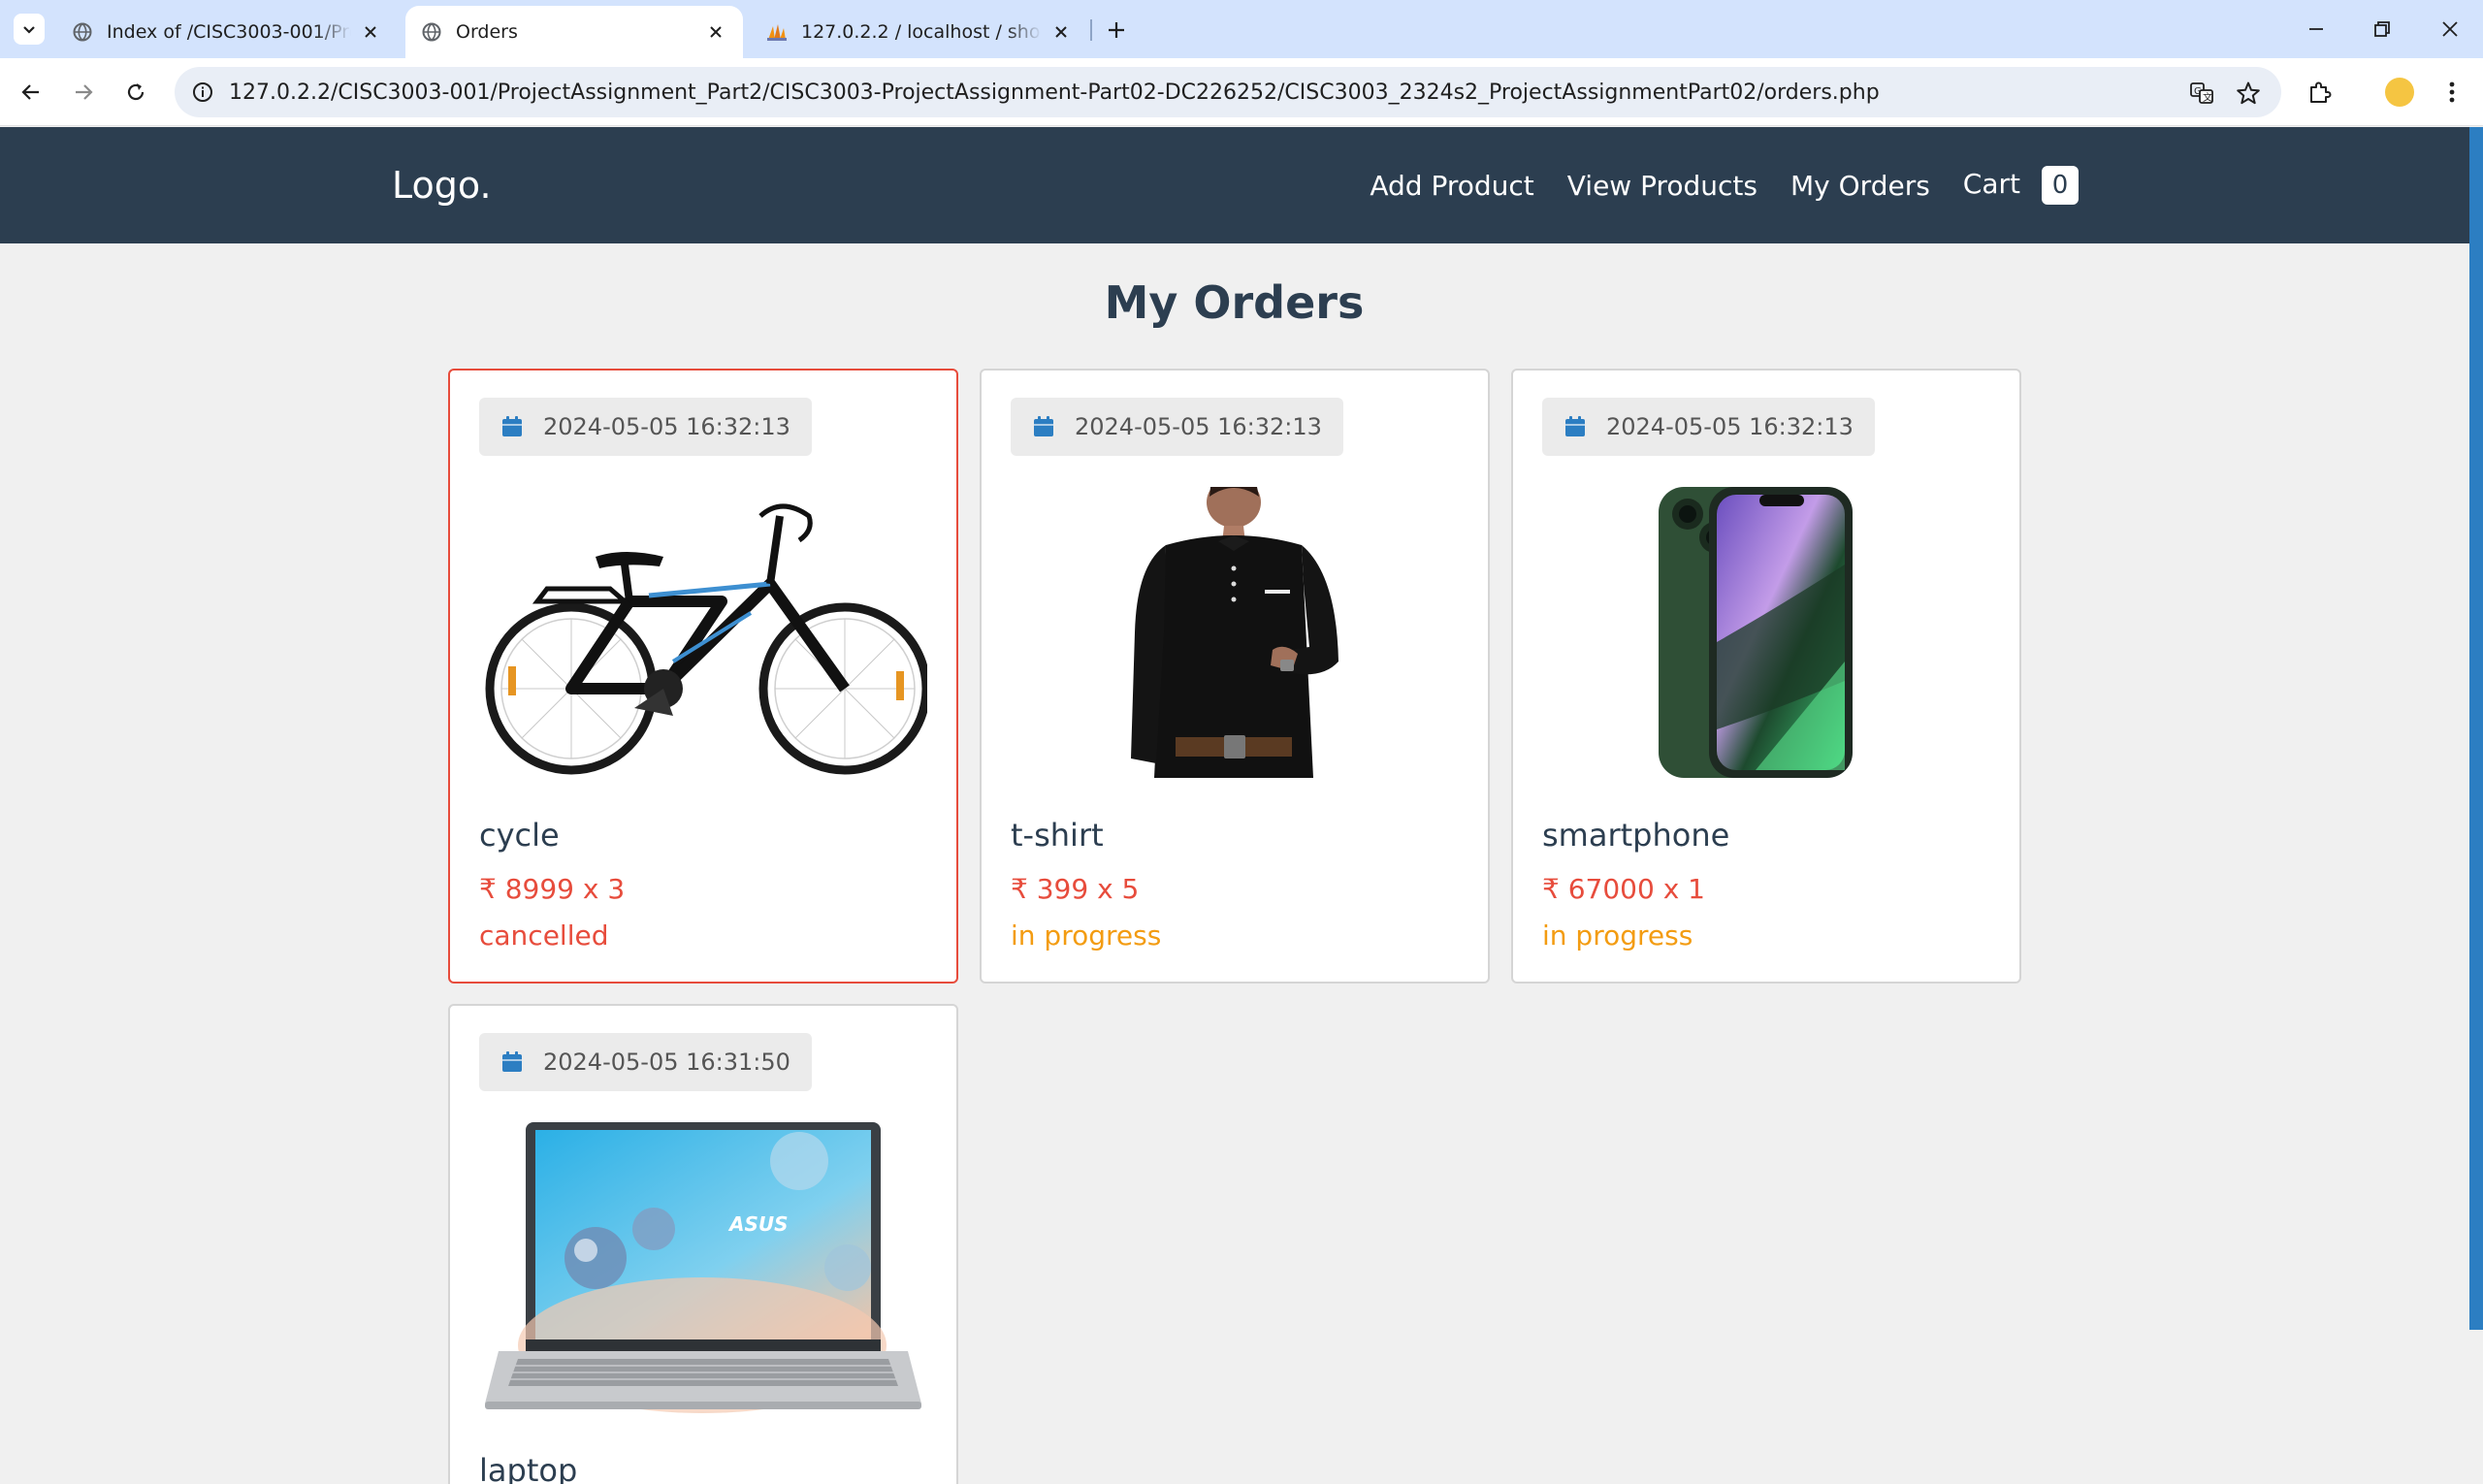 The height and width of the screenshot is (1484, 2483). I want to click on nav-my-orders: My Orders, so click(1860, 186).